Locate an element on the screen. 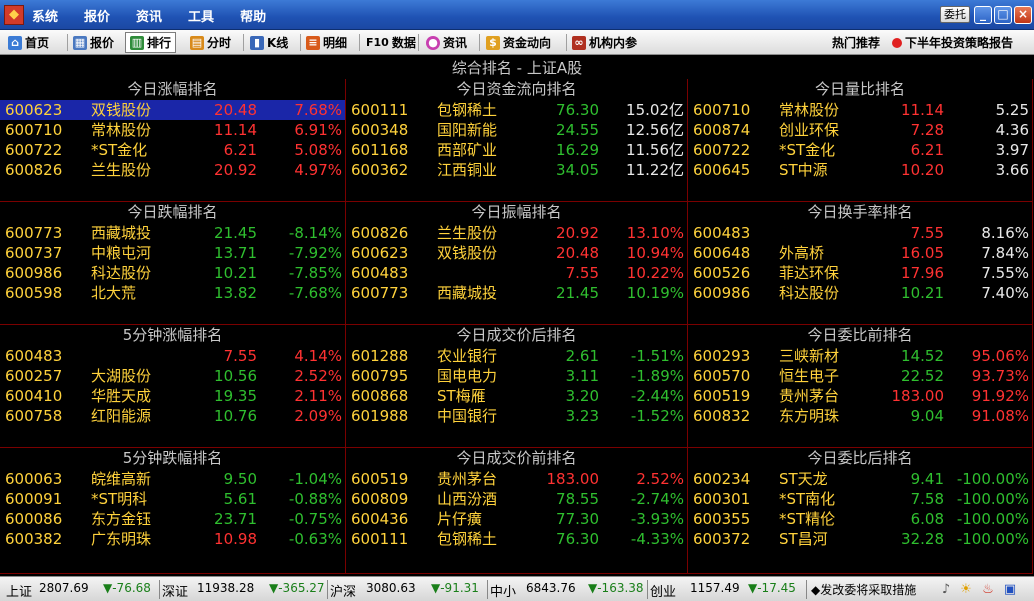  news-button: ● 资讯 is located at coordinates (446, 42).